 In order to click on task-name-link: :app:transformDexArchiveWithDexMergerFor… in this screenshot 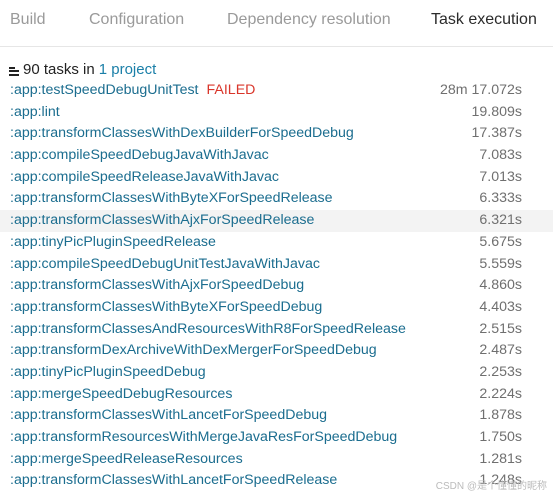, I will do `click(193, 350)`.